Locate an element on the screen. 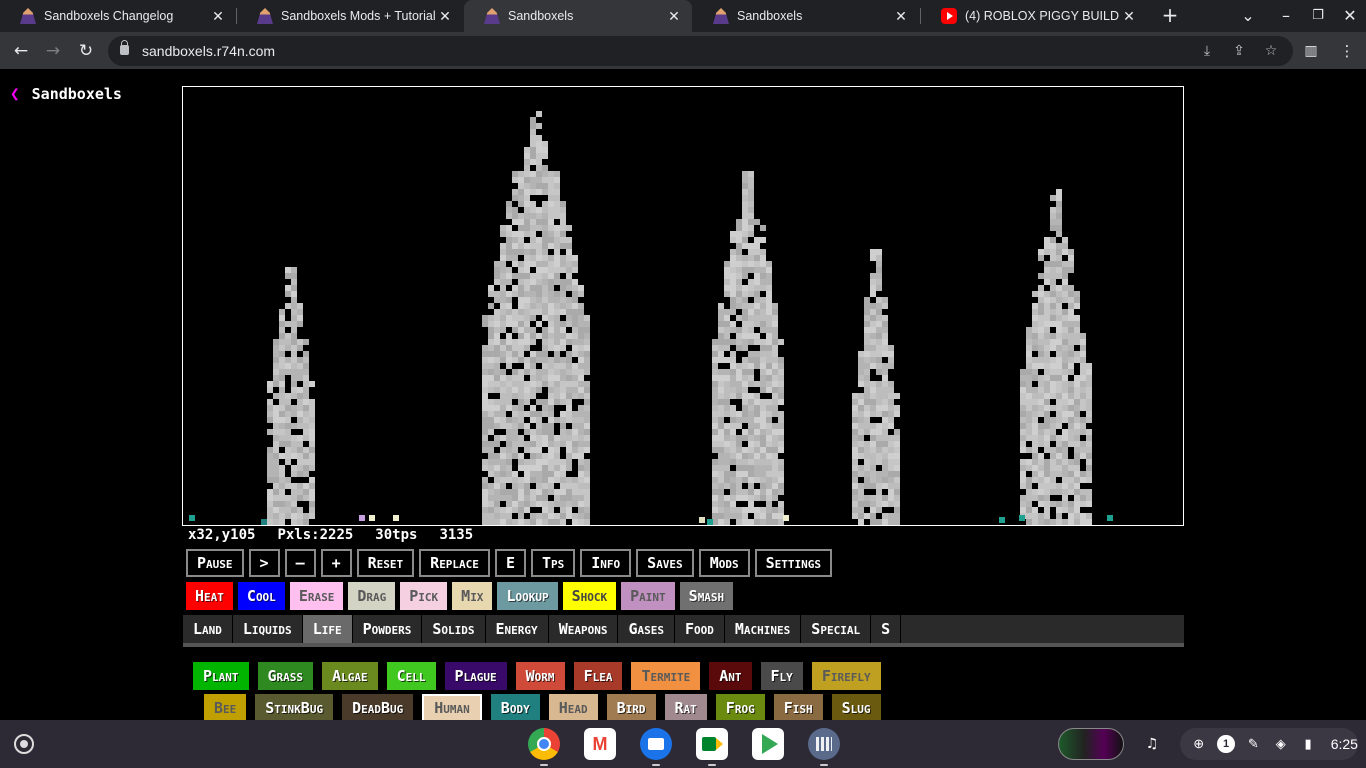 The image size is (1366, 768). element-head: Head is located at coordinates (573, 708).